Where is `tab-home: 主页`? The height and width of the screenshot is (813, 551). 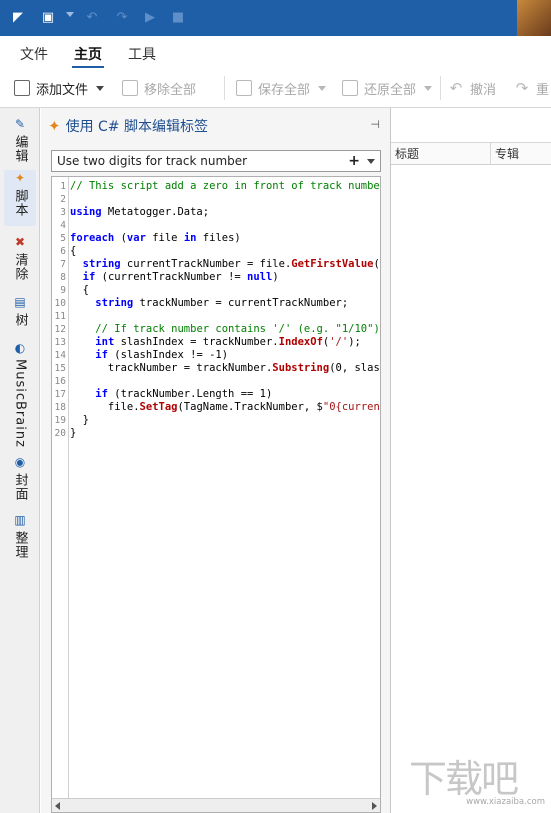
tab-home: 主页 is located at coordinates (88, 54).